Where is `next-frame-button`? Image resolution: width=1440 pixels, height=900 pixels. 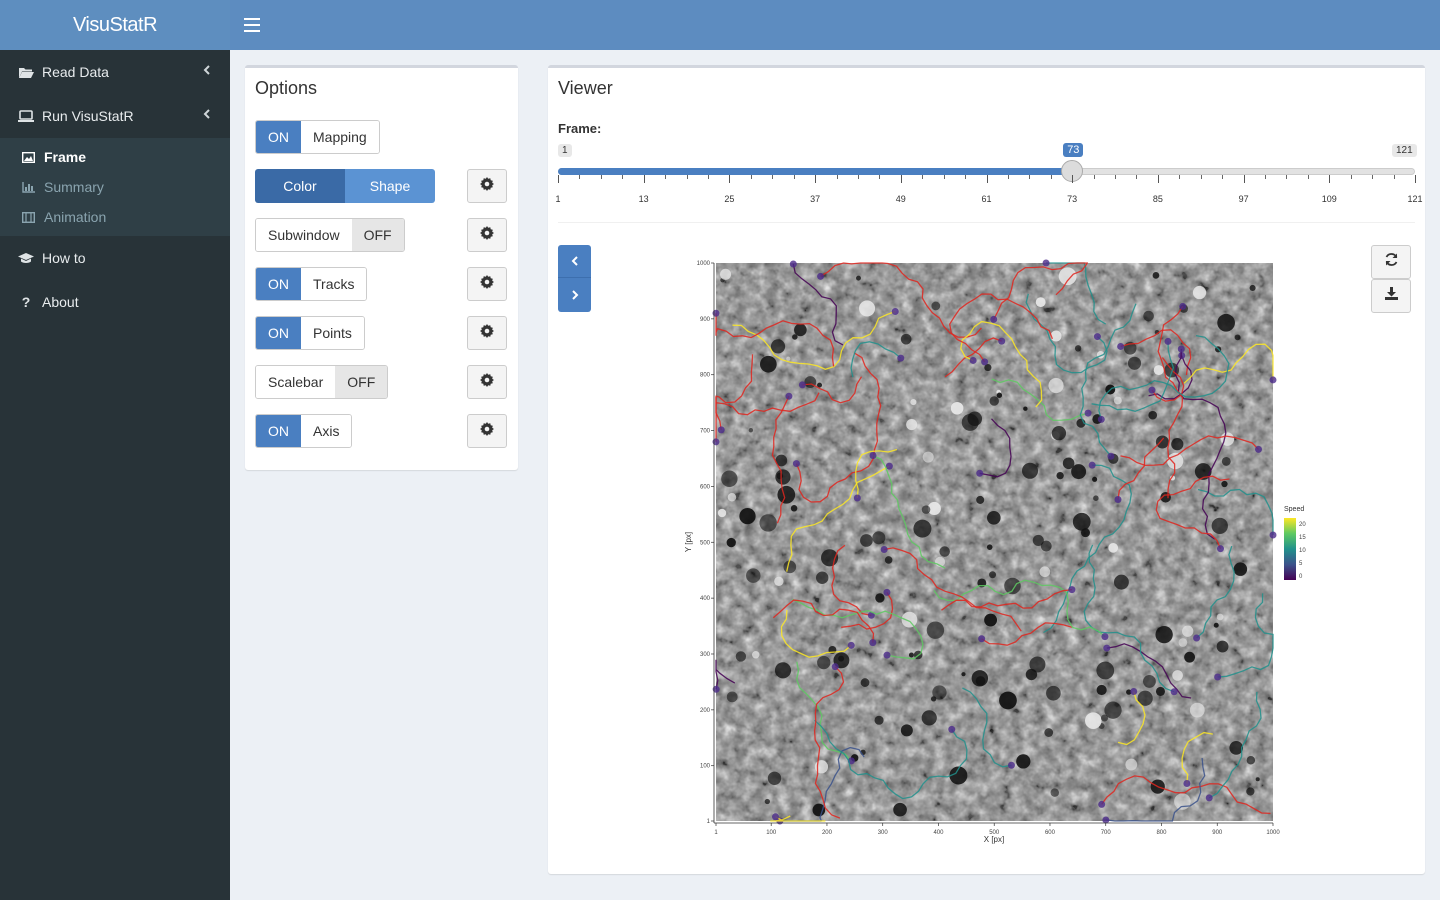 next-frame-button is located at coordinates (574, 294).